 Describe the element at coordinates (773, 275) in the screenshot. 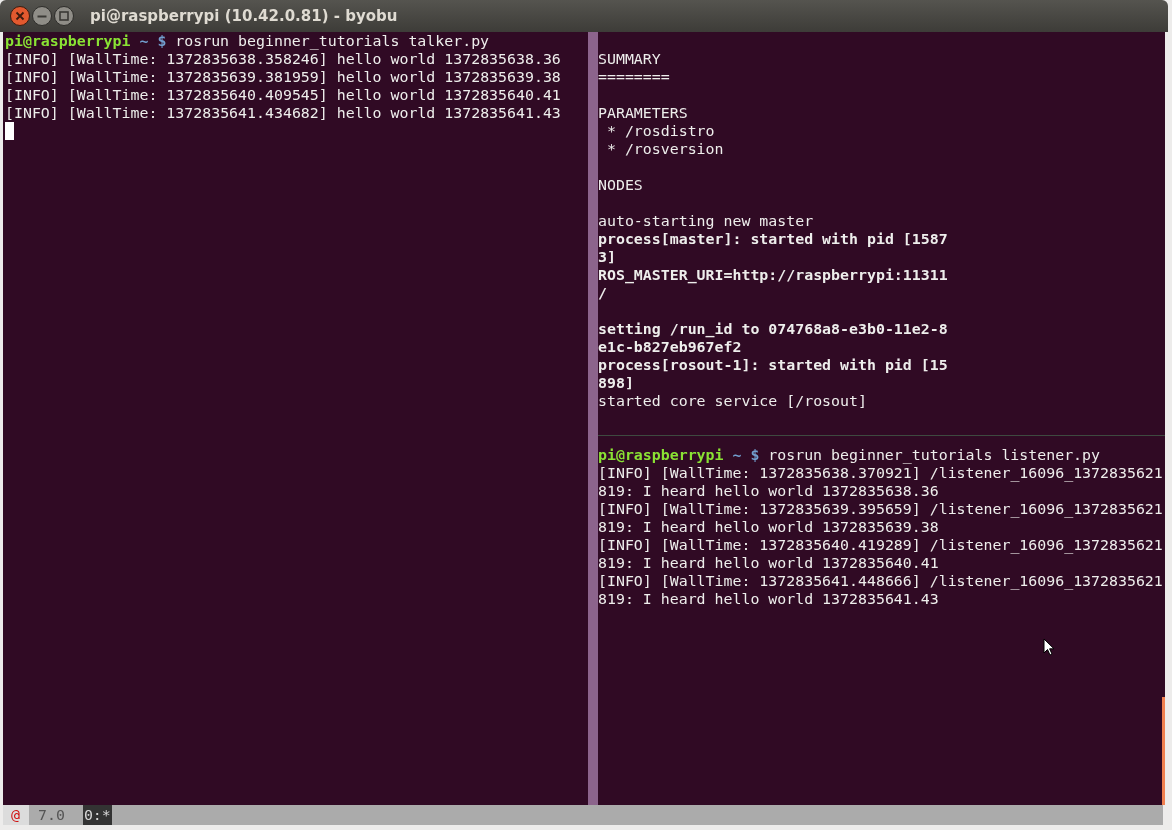

I see `output-line: ROS_MASTER_URI=http://raspberrypi:11311` at that location.